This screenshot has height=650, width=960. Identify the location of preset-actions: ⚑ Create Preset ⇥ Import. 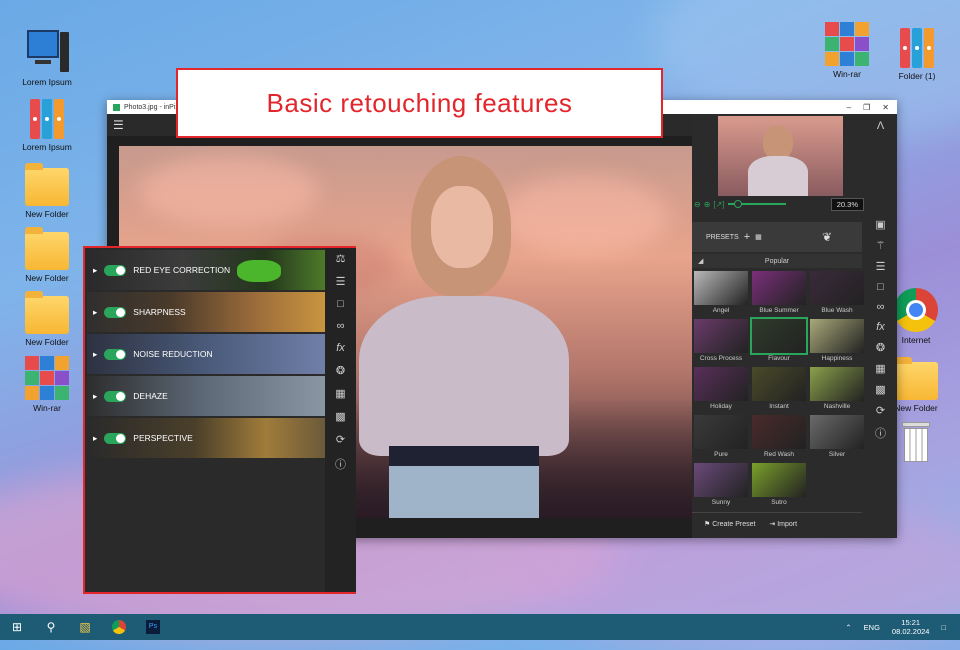
(777, 523).